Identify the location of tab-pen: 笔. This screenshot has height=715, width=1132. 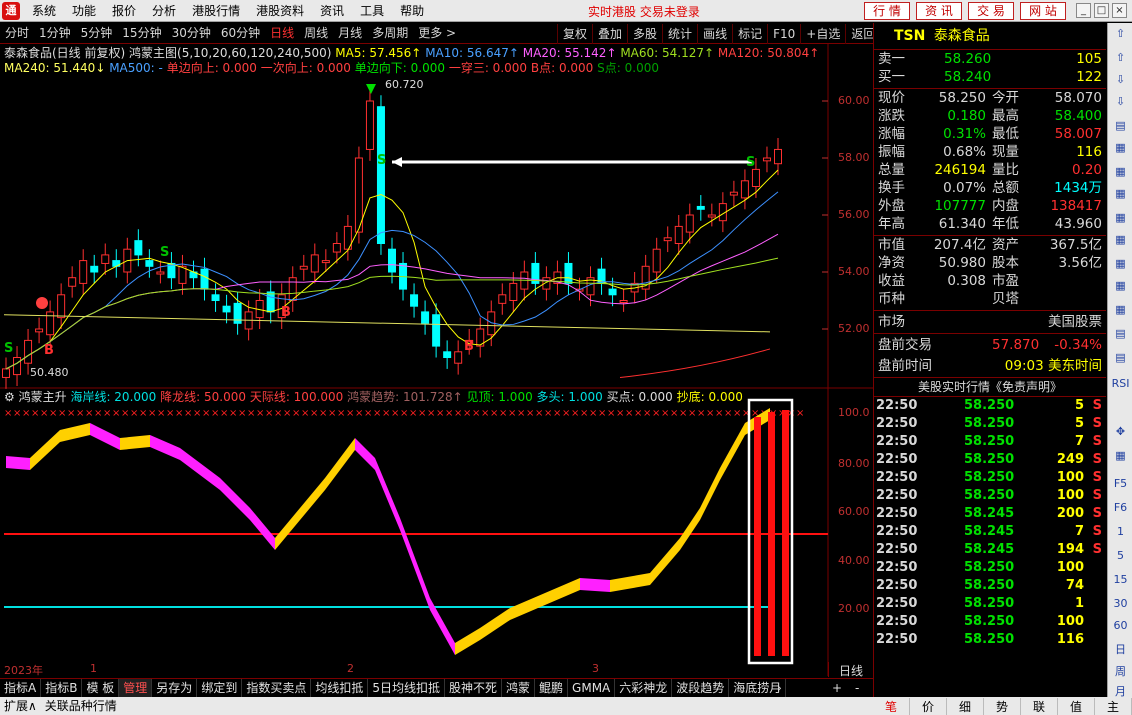
(891, 706).